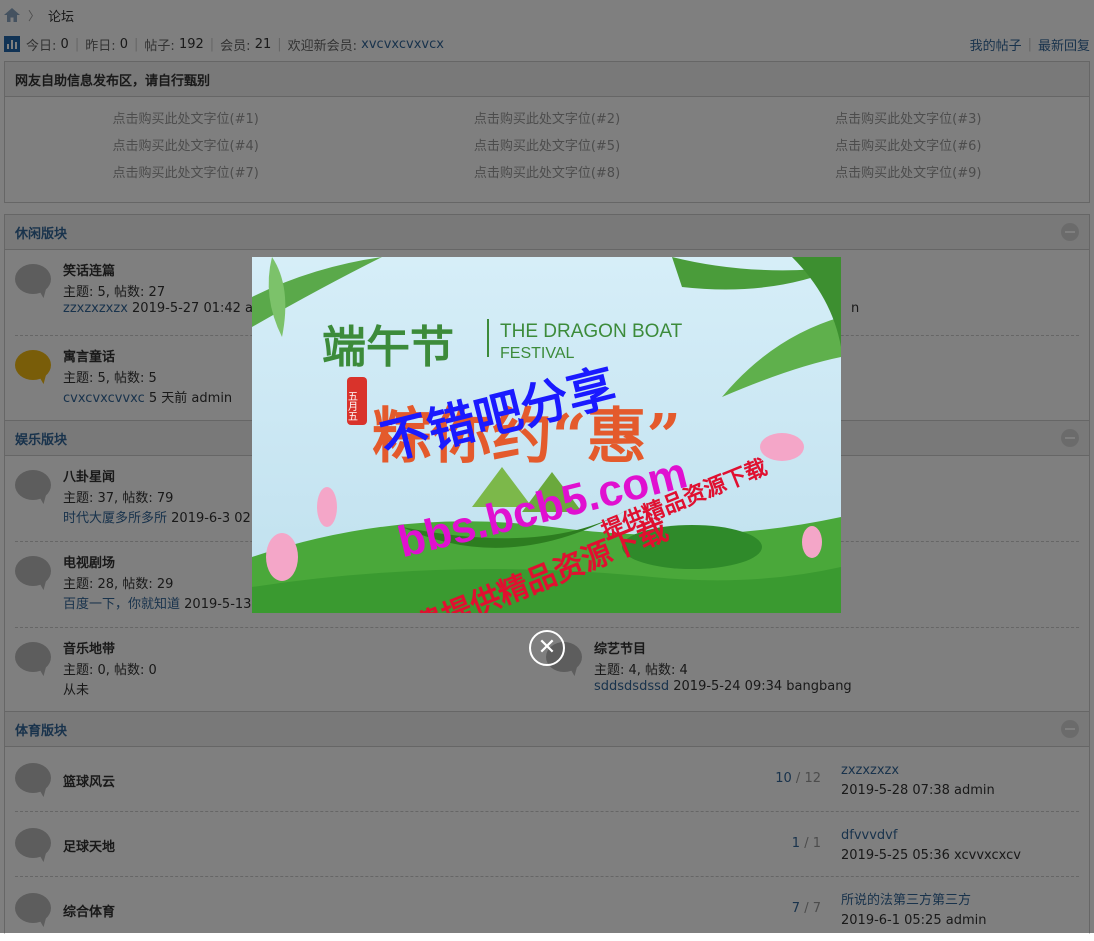 This screenshot has width=1094, height=941. What do you see at coordinates (388, 347) in the screenshot?
I see `festival-title-cn: 端午节` at bounding box center [388, 347].